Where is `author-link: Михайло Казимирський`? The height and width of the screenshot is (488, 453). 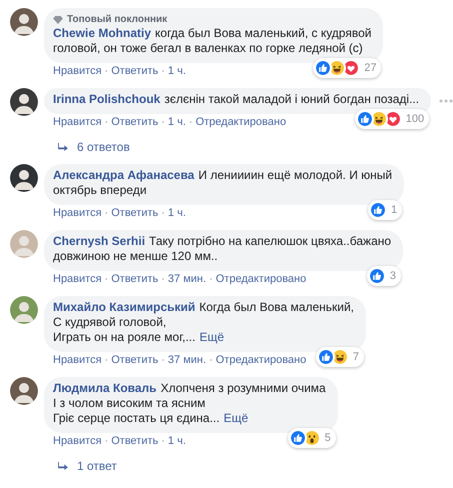 author-link: Михайло Казимирський is located at coordinates (124, 307).